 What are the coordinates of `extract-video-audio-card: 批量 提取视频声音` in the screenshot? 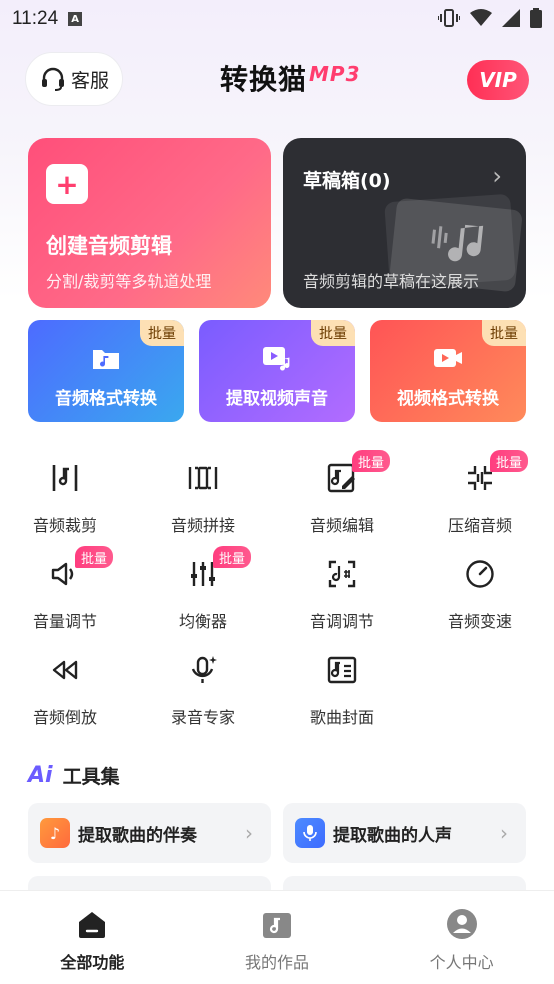 It's located at (277, 371).